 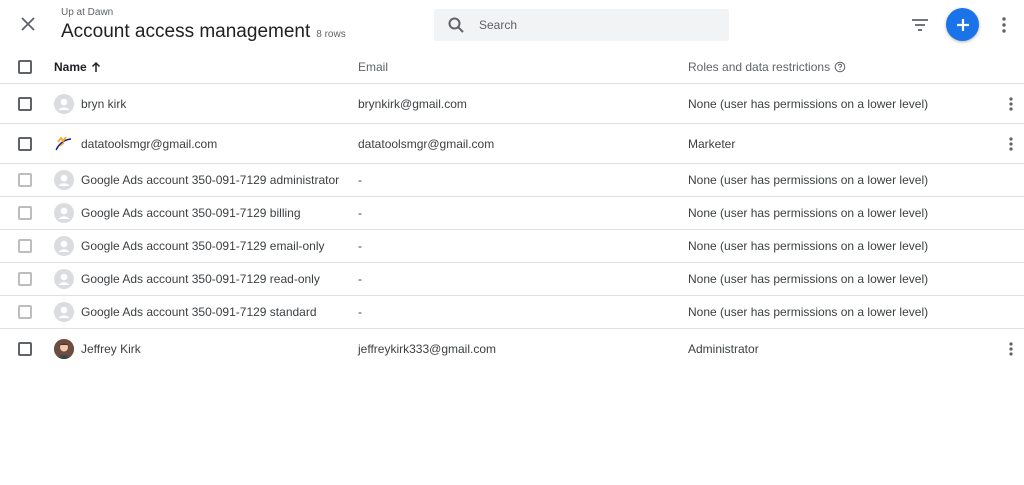 I want to click on row-count: 8 rows, so click(x=331, y=34).